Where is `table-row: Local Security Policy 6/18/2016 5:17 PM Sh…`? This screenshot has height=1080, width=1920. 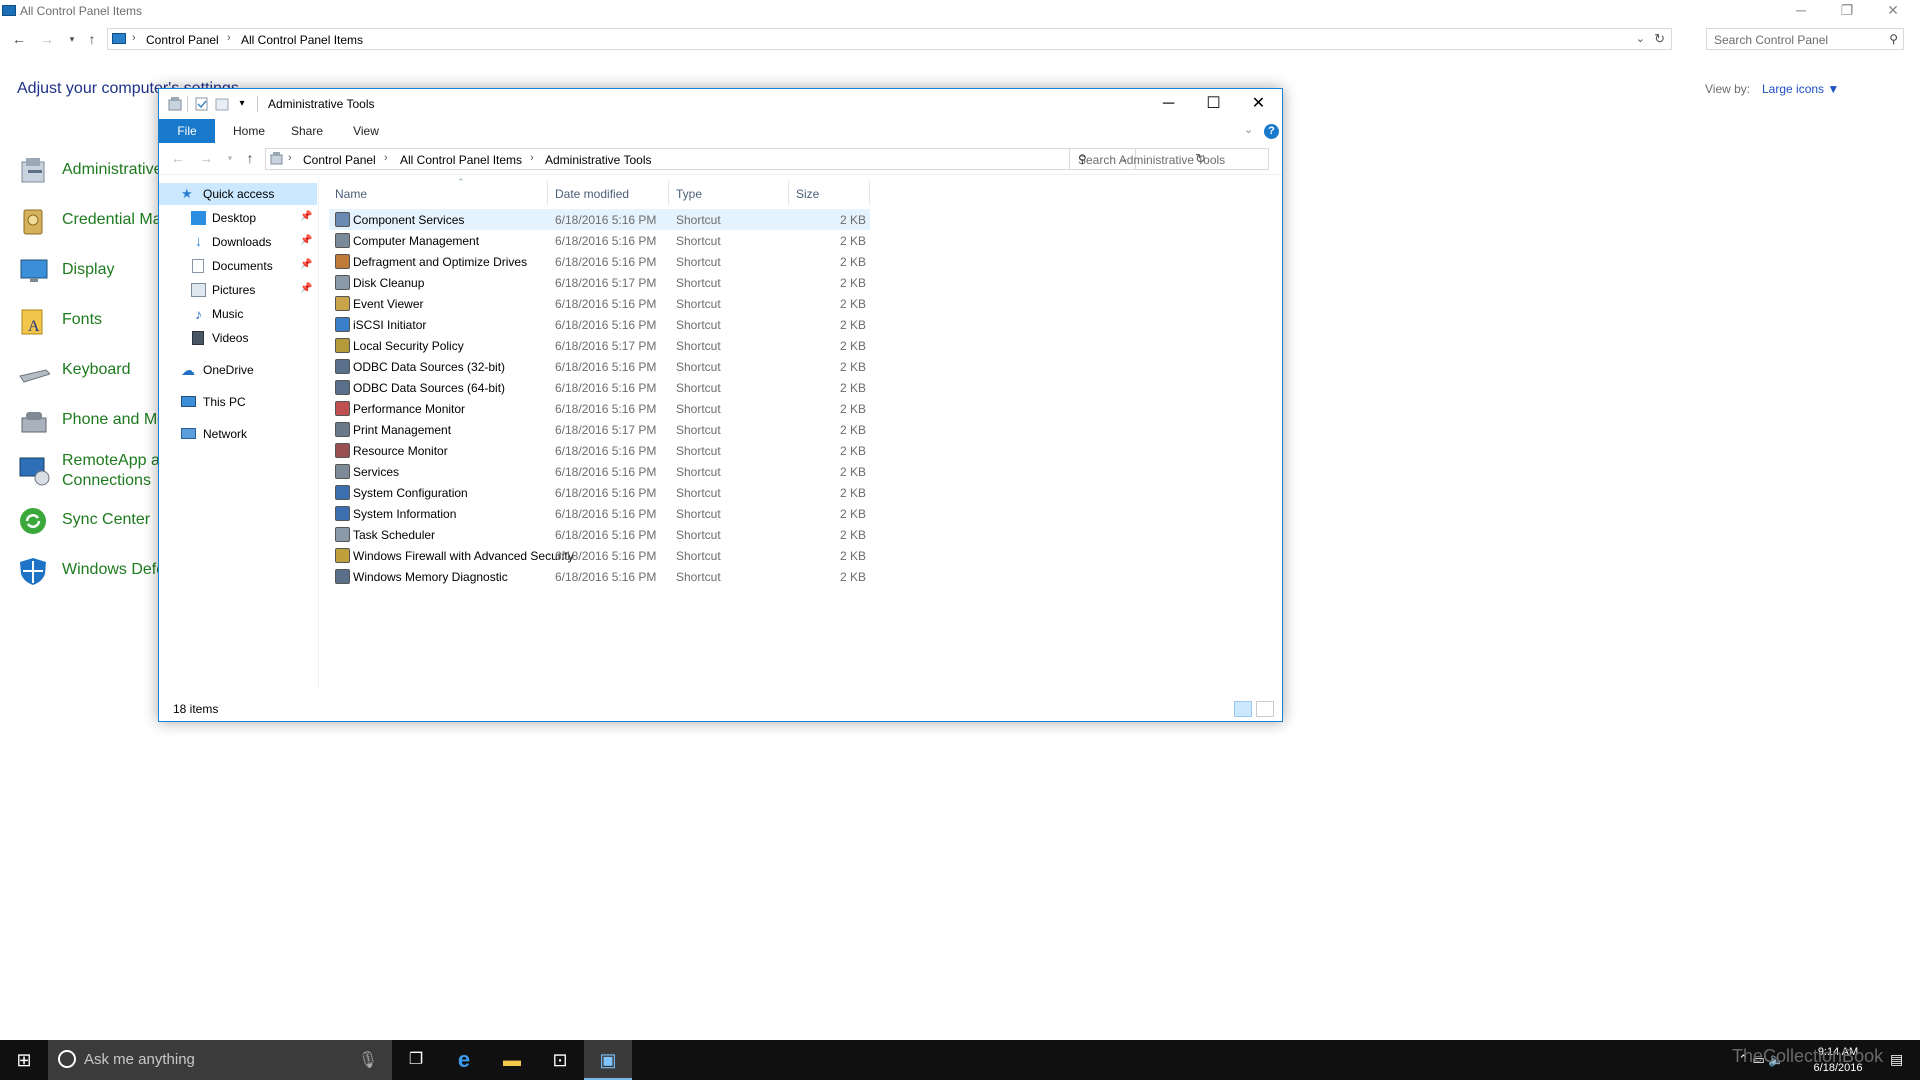
table-row: Local Security Policy 6/18/2016 5:17 PM Sh… is located at coordinates (599, 345).